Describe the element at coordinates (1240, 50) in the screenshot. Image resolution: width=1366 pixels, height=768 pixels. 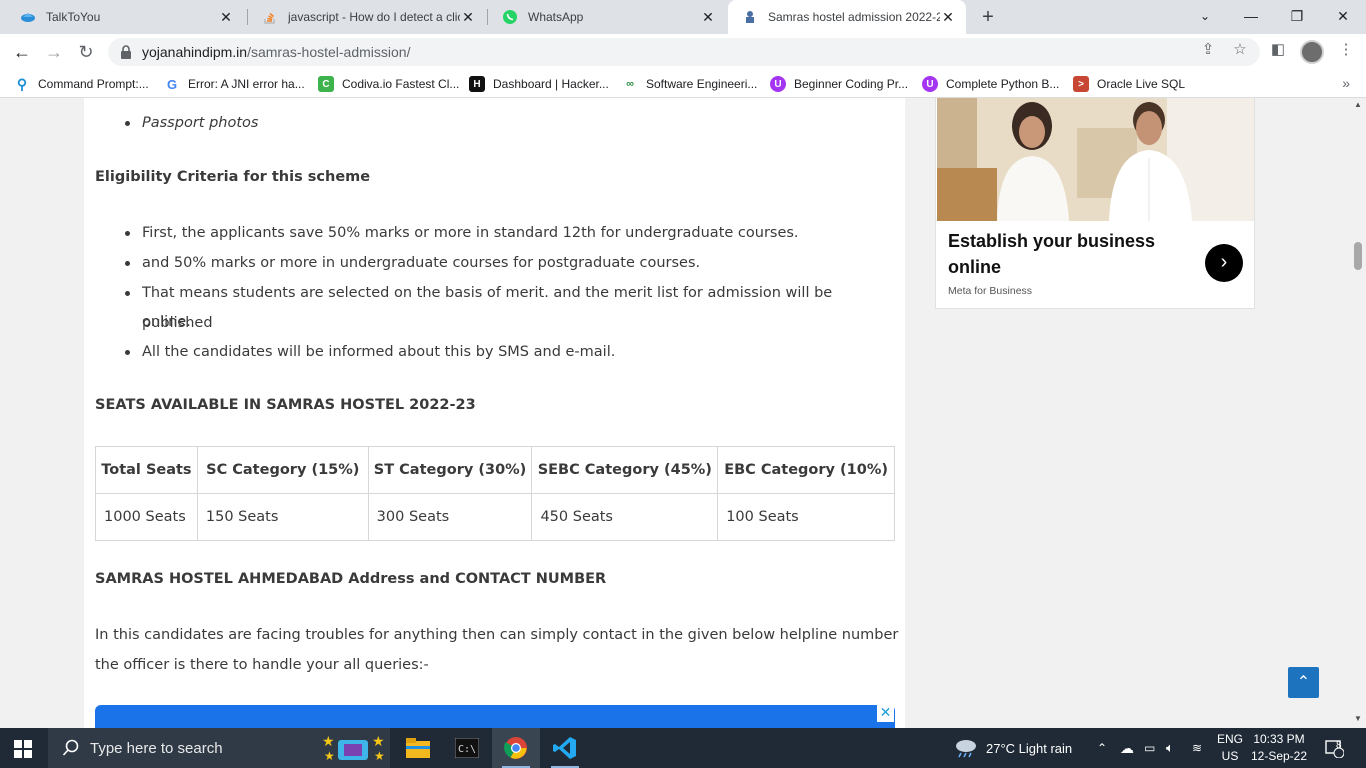
I see `bookmark-star-icon: ☆` at that location.